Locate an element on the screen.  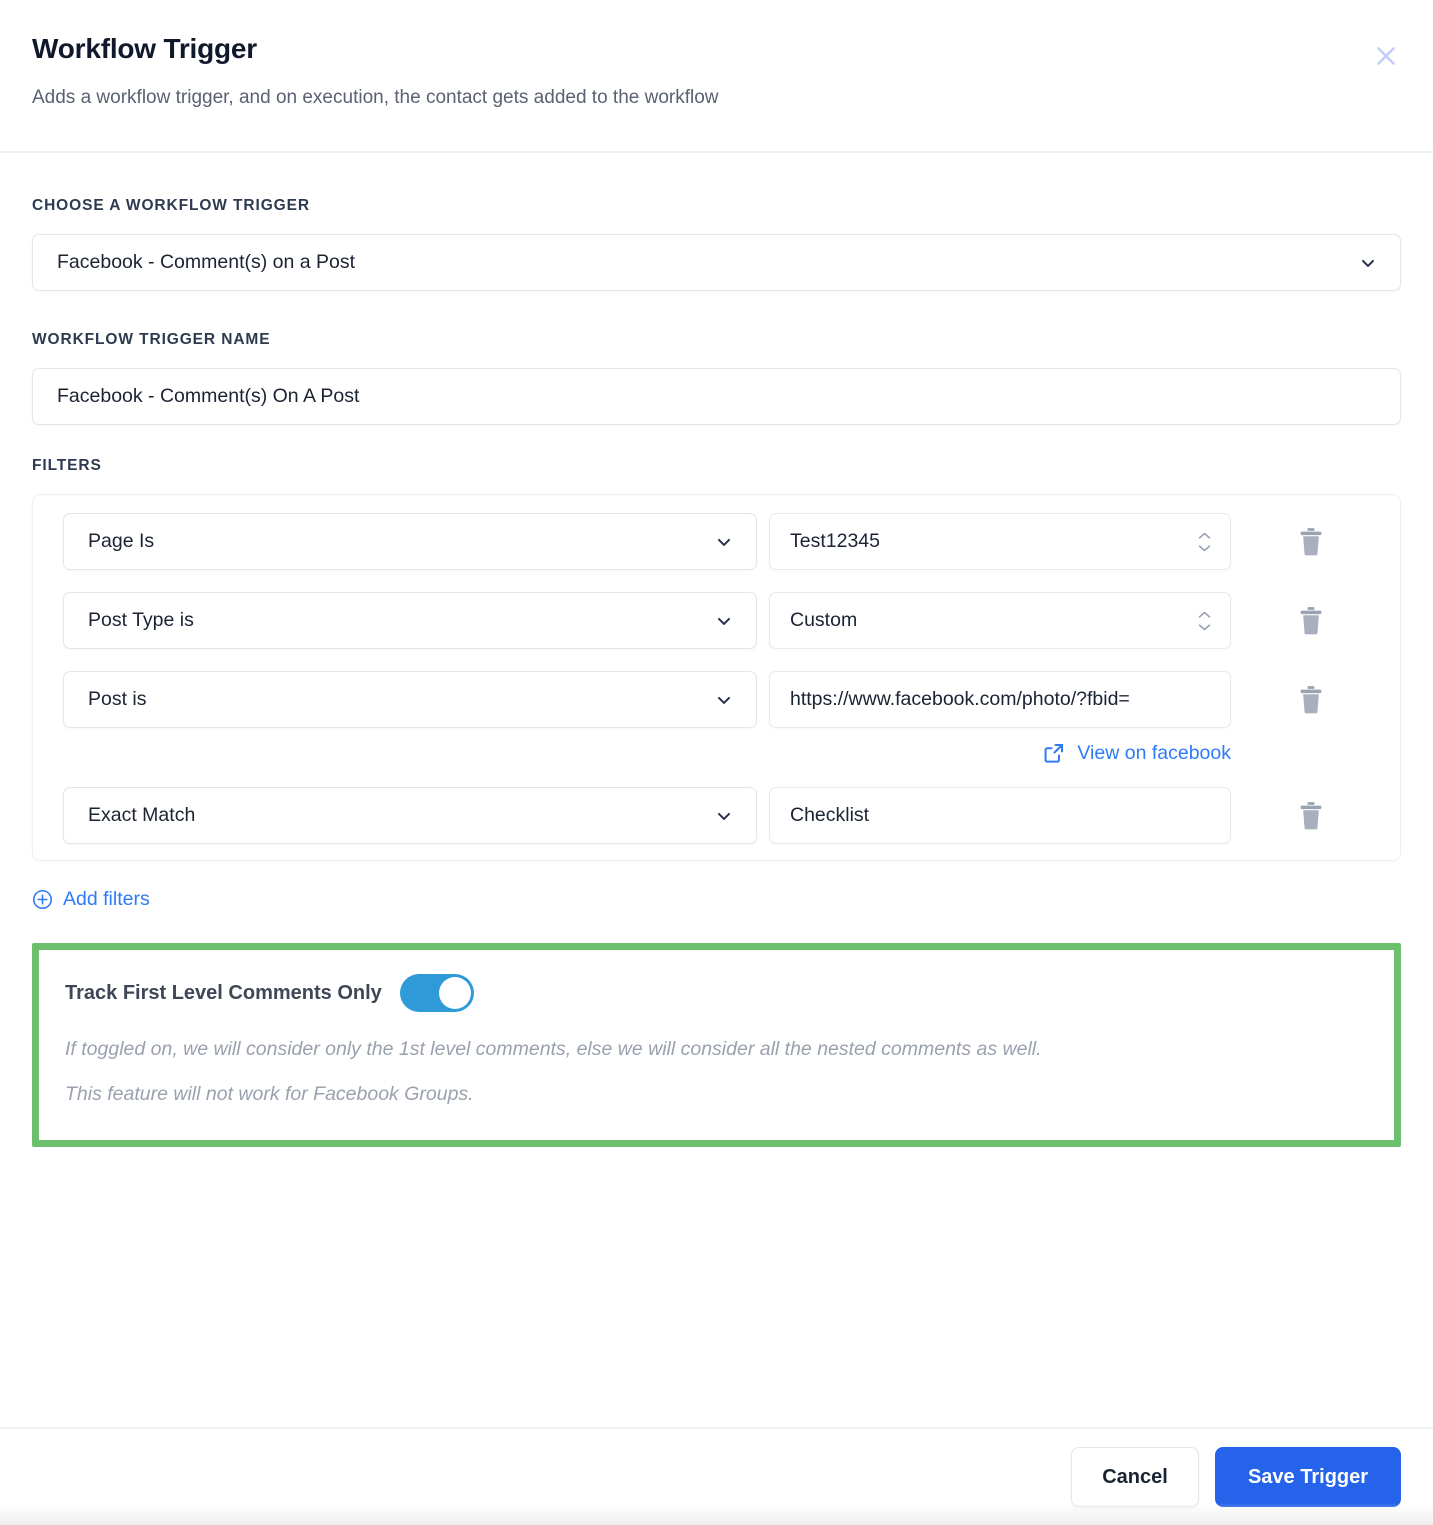
filter-key-label: Exact Match is located at coordinates (142, 815).